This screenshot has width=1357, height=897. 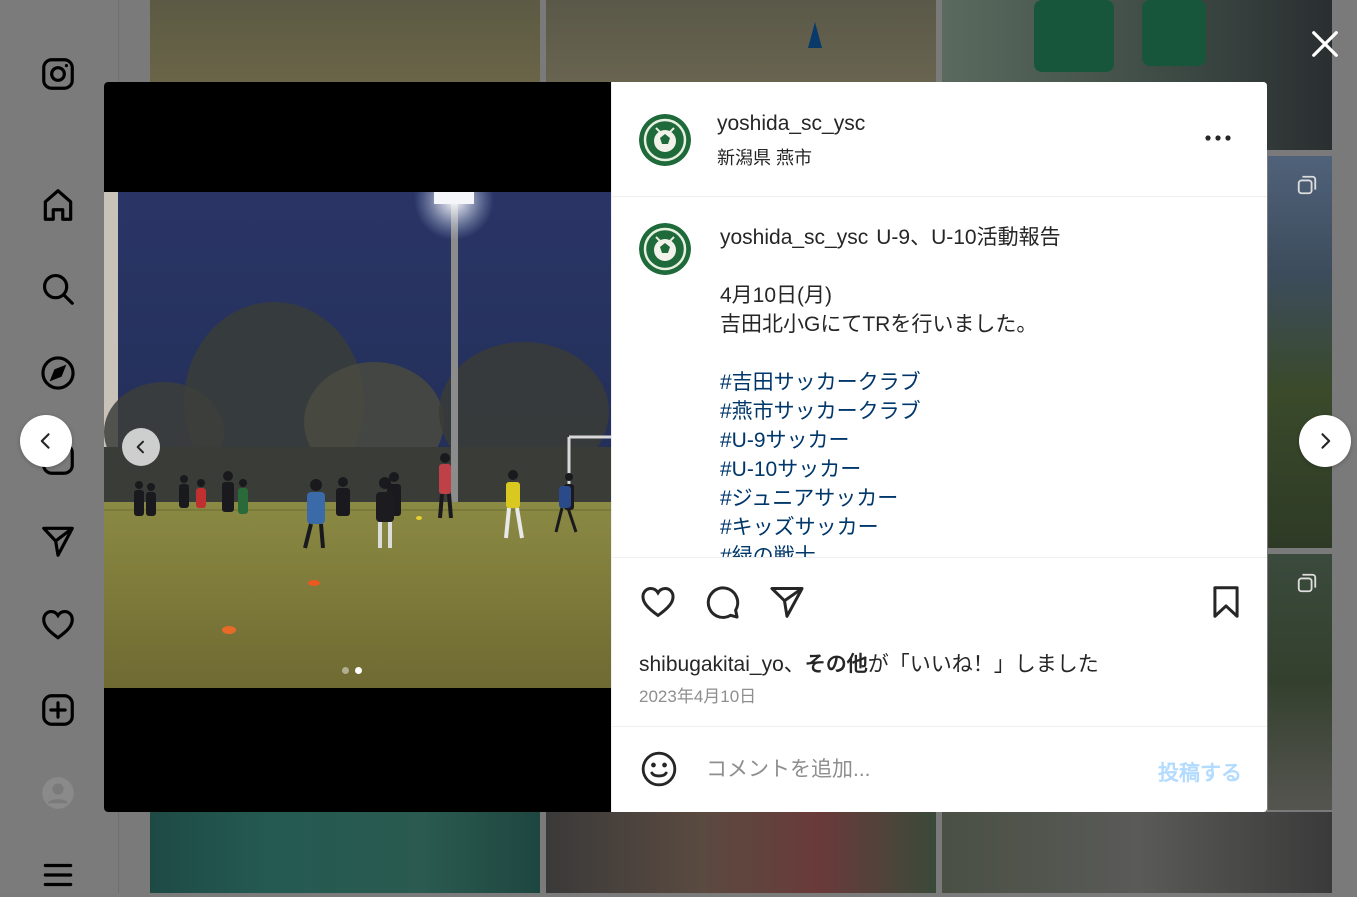 What do you see at coordinates (58, 541) in the screenshot?
I see `direct-icon` at bounding box center [58, 541].